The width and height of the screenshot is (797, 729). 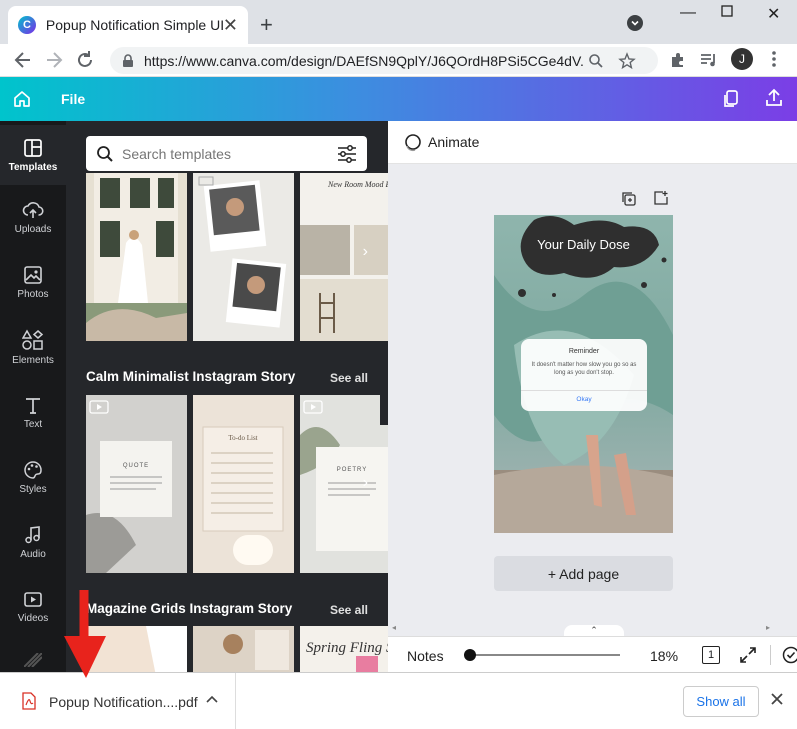 What do you see at coordinates (349, 610) in the screenshot?
I see `see-all-magazine-link: See all` at bounding box center [349, 610].